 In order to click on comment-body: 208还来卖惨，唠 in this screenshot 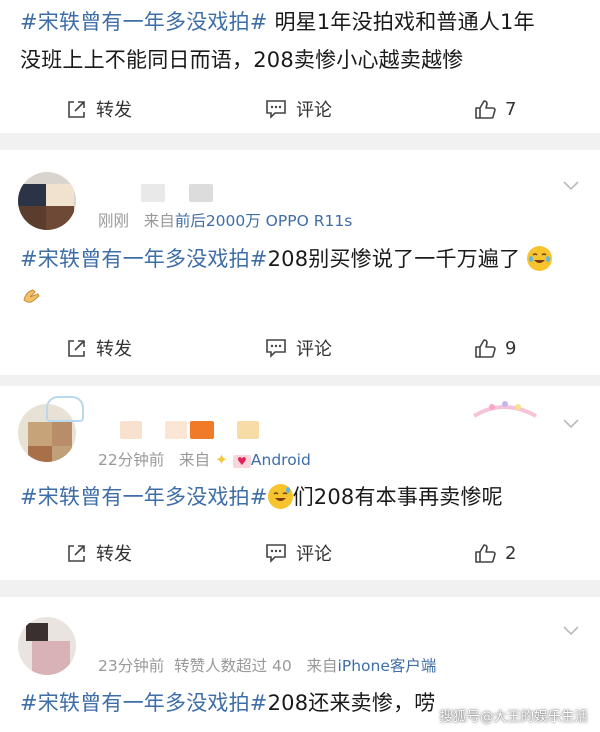, I will do `click(351, 703)`.